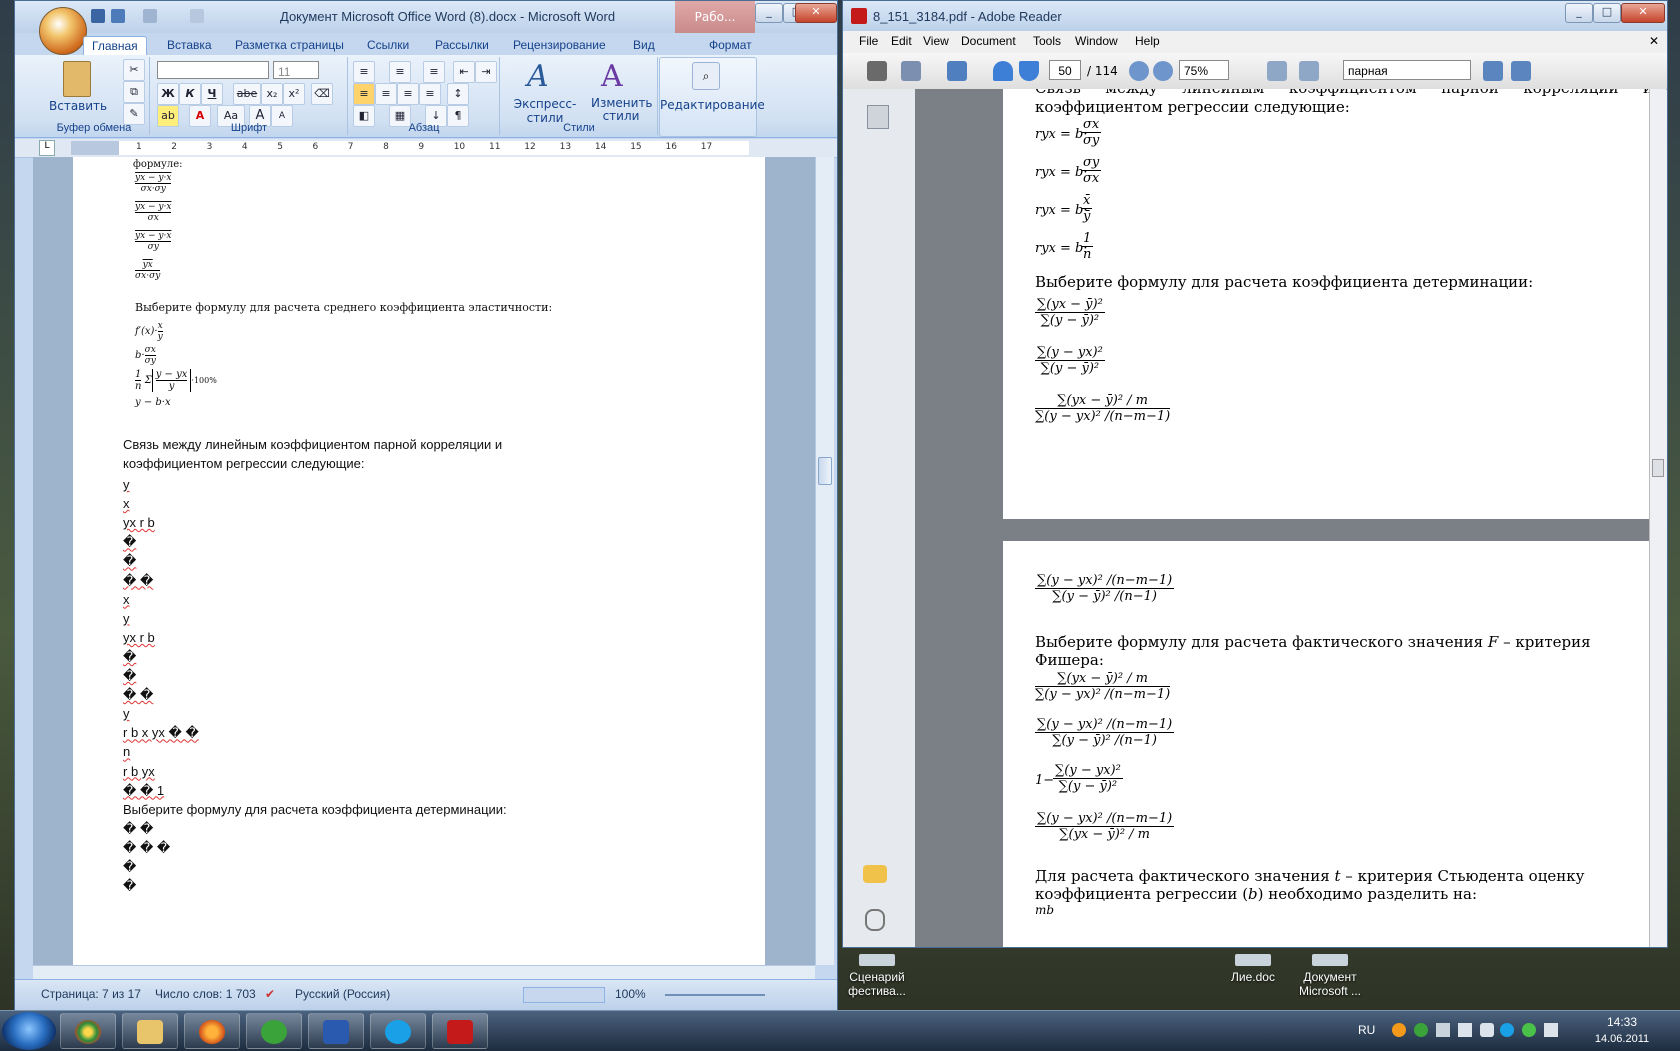  I want to click on view-buttons, so click(564, 995).